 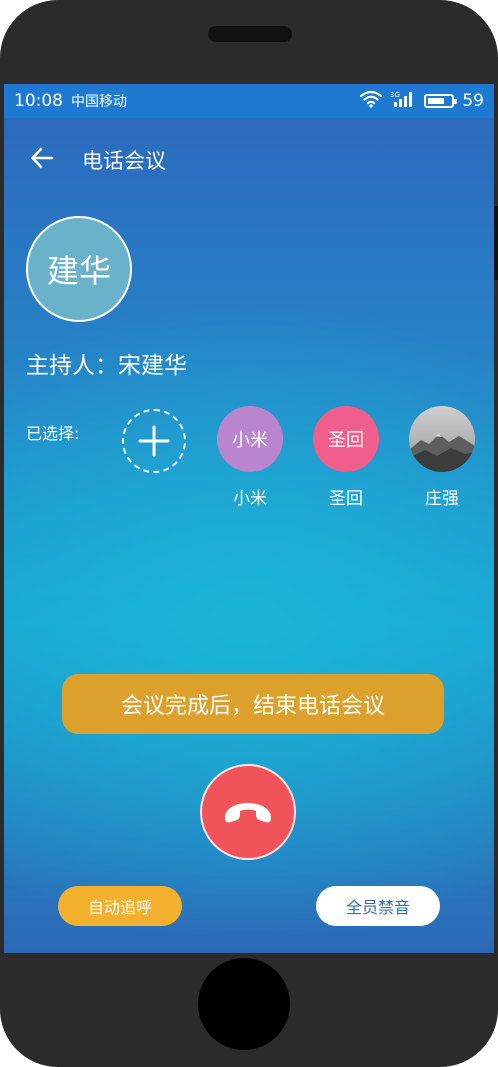 I want to click on app-header: 电话会议, so click(x=249, y=158).